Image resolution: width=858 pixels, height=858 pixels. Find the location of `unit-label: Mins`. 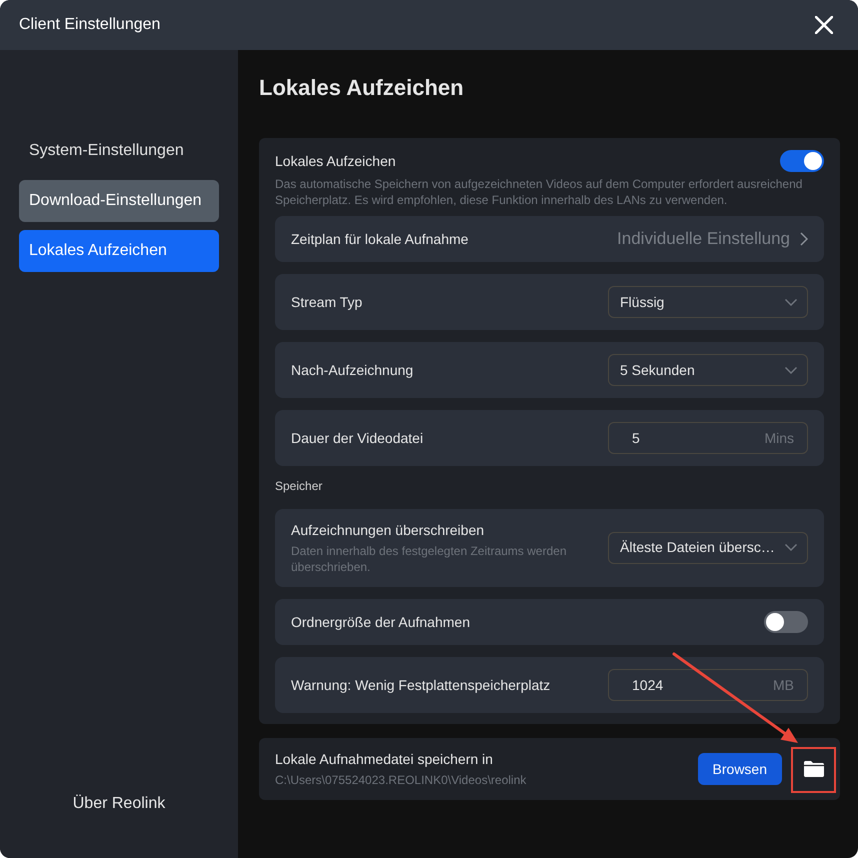

unit-label: Mins is located at coordinates (779, 438).